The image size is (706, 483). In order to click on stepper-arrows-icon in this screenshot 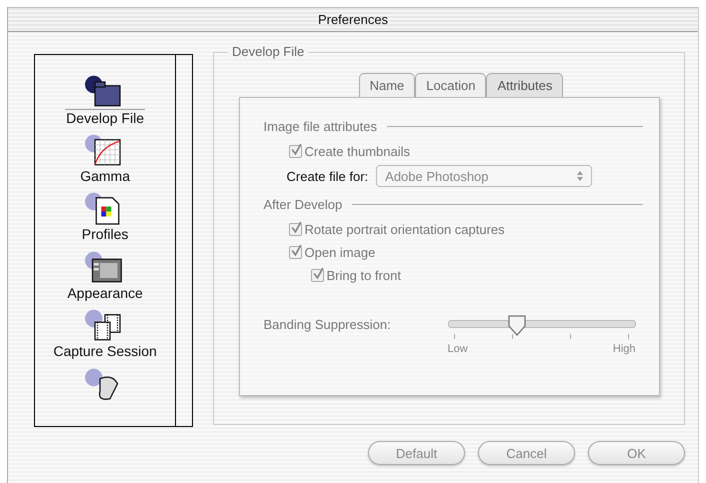, I will do `click(580, 176)`.